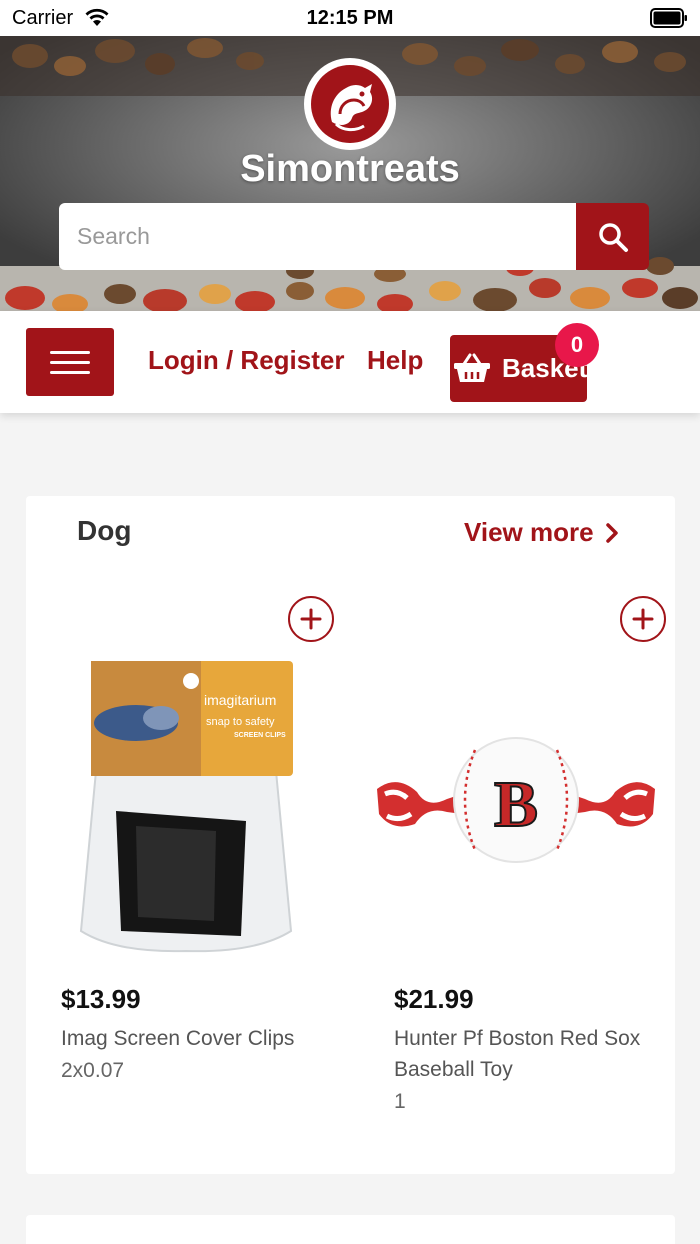 The width and height of the screenshot is (700, 1244). What do you see at coordinates (516, 804) in the screenshot?
I see `baseball-letter: B` at bounding box center [516, 804].